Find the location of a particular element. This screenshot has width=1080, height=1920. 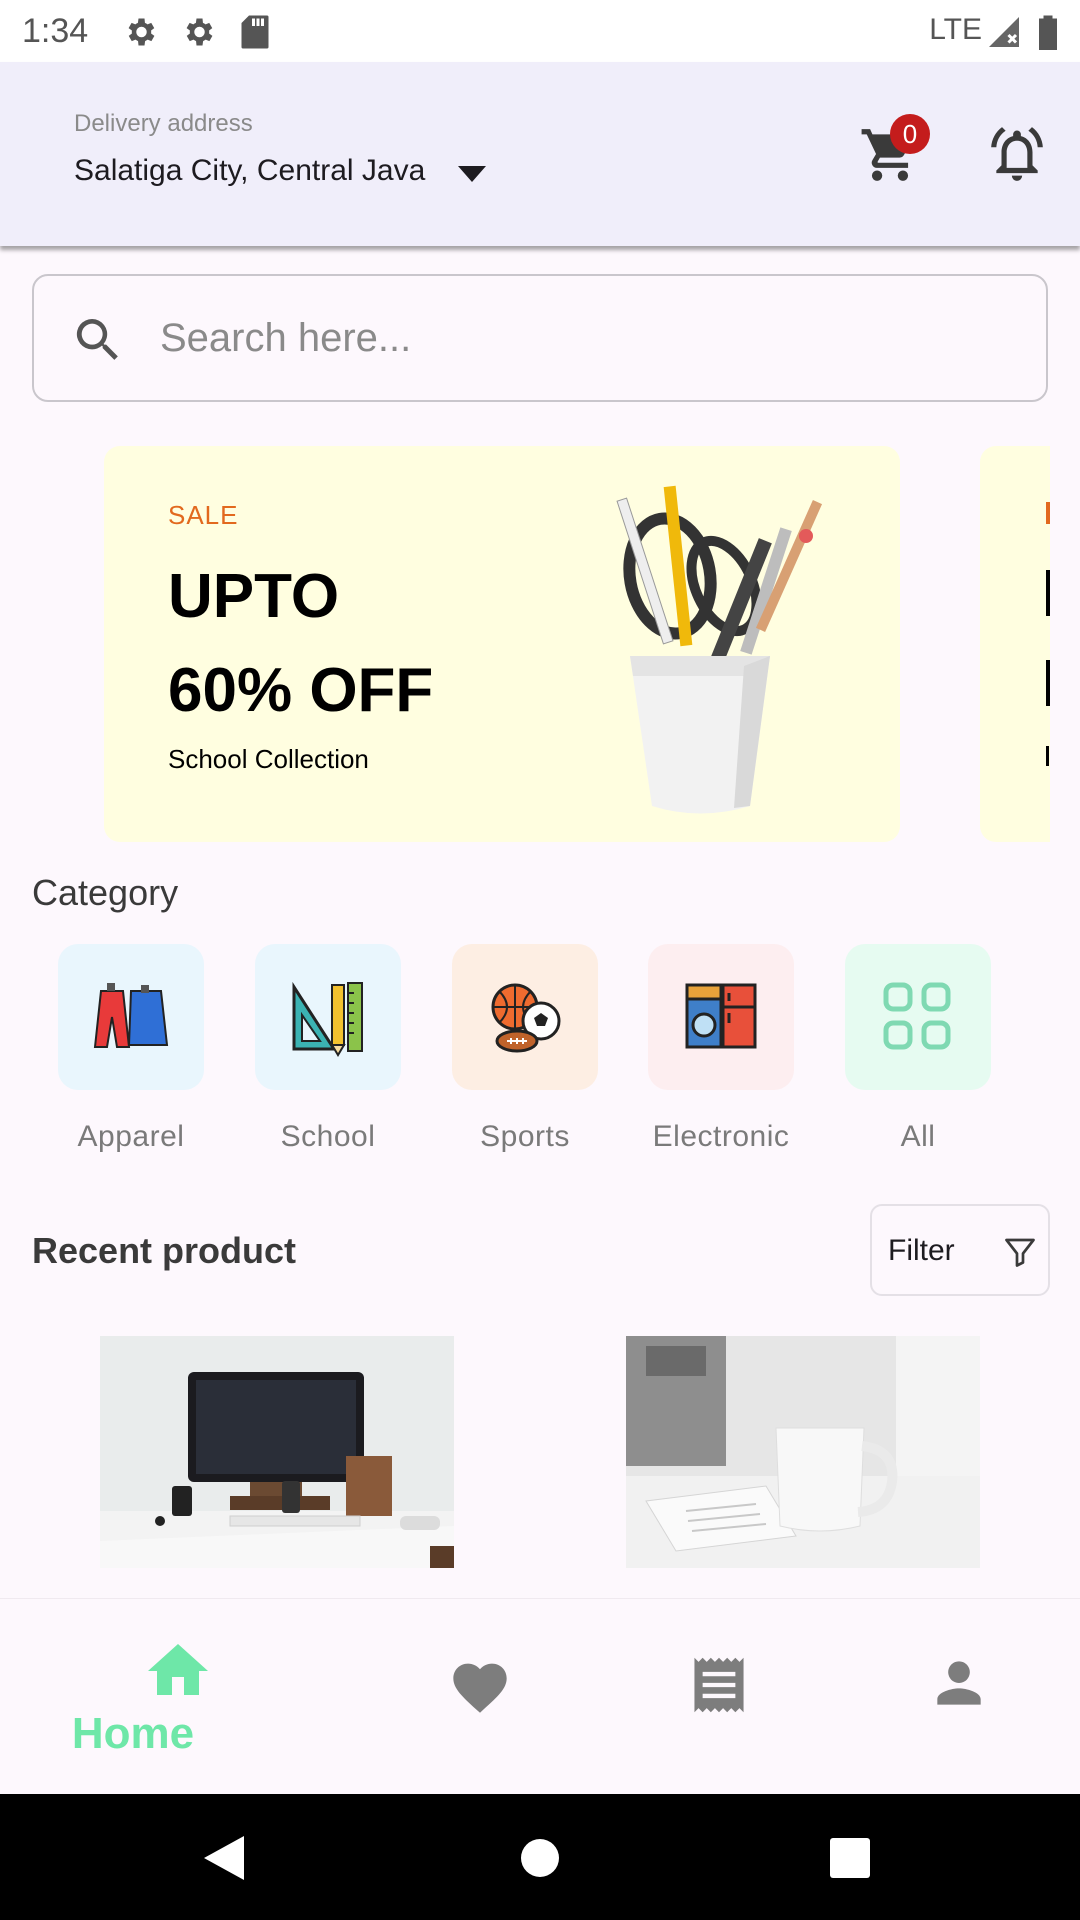

sports-balls-icon is located at coordinates (526, 1018).